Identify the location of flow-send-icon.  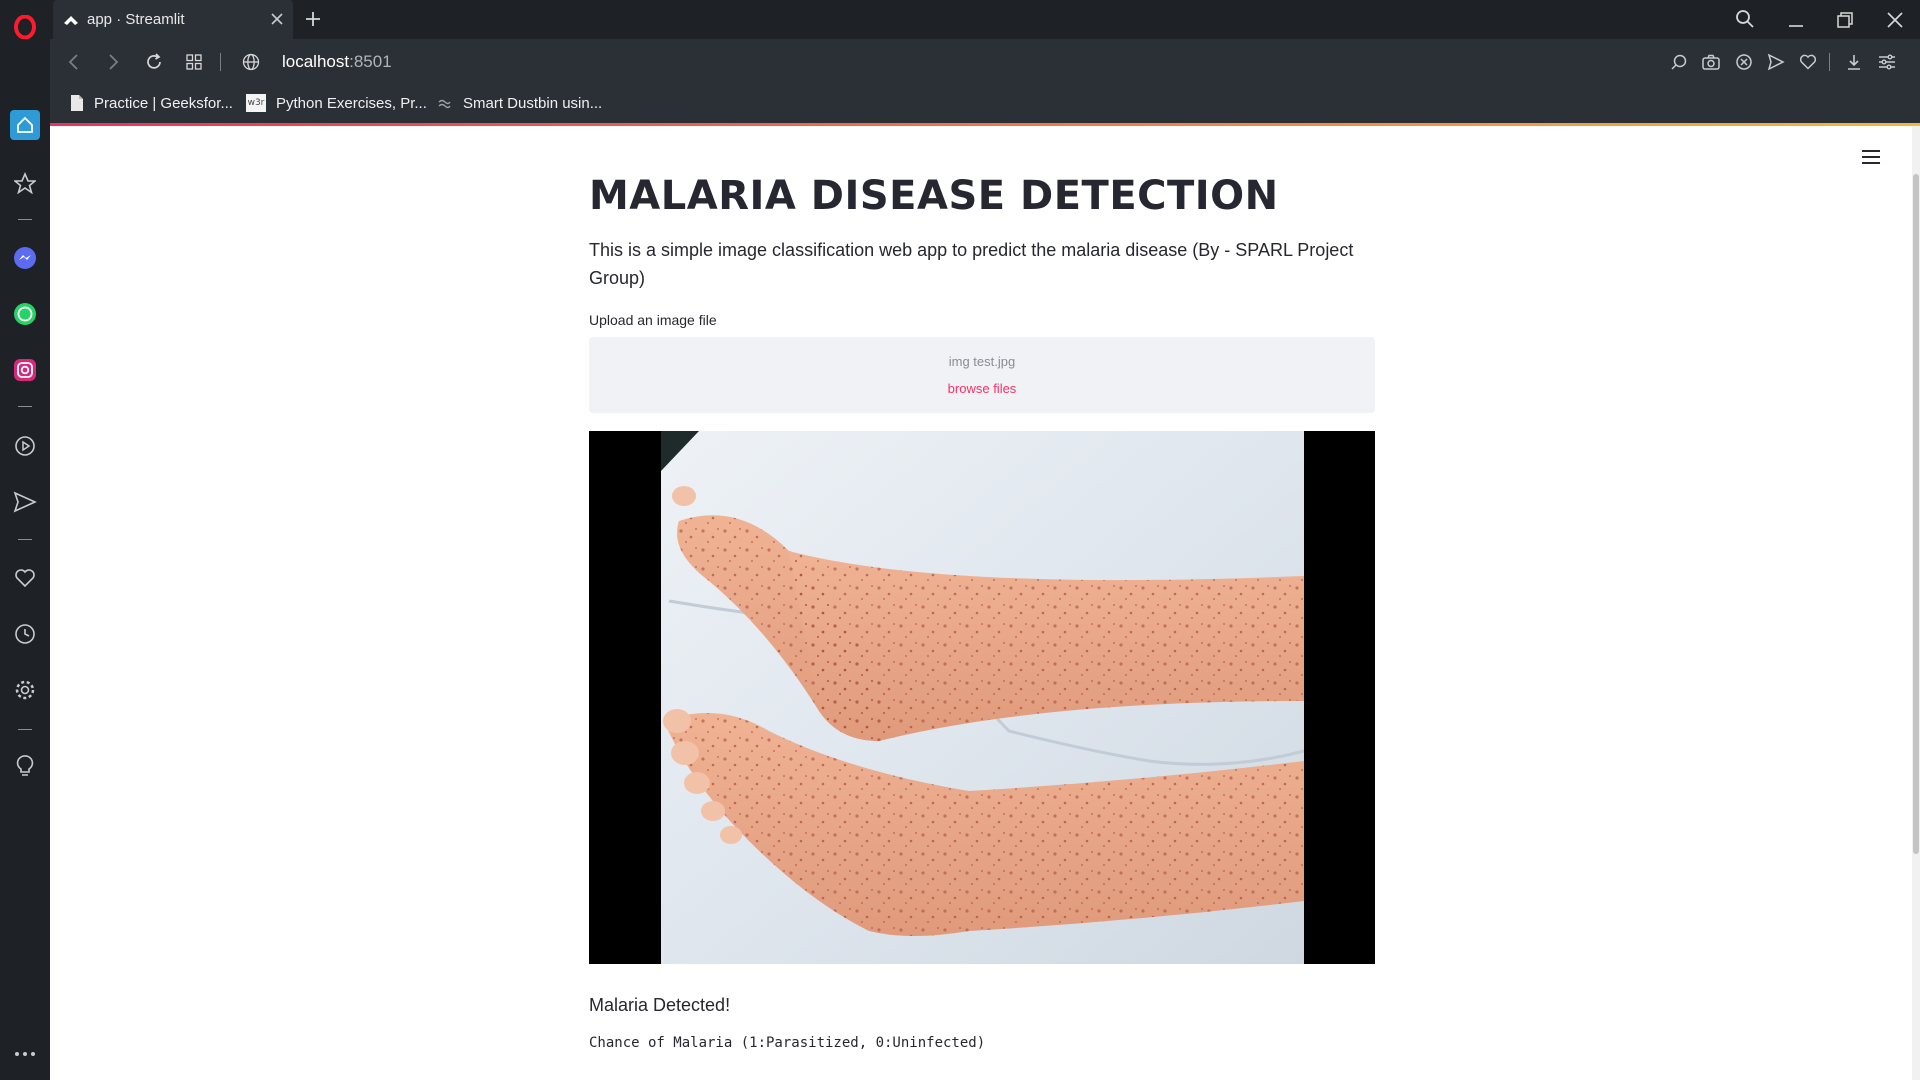
(1776, 62).